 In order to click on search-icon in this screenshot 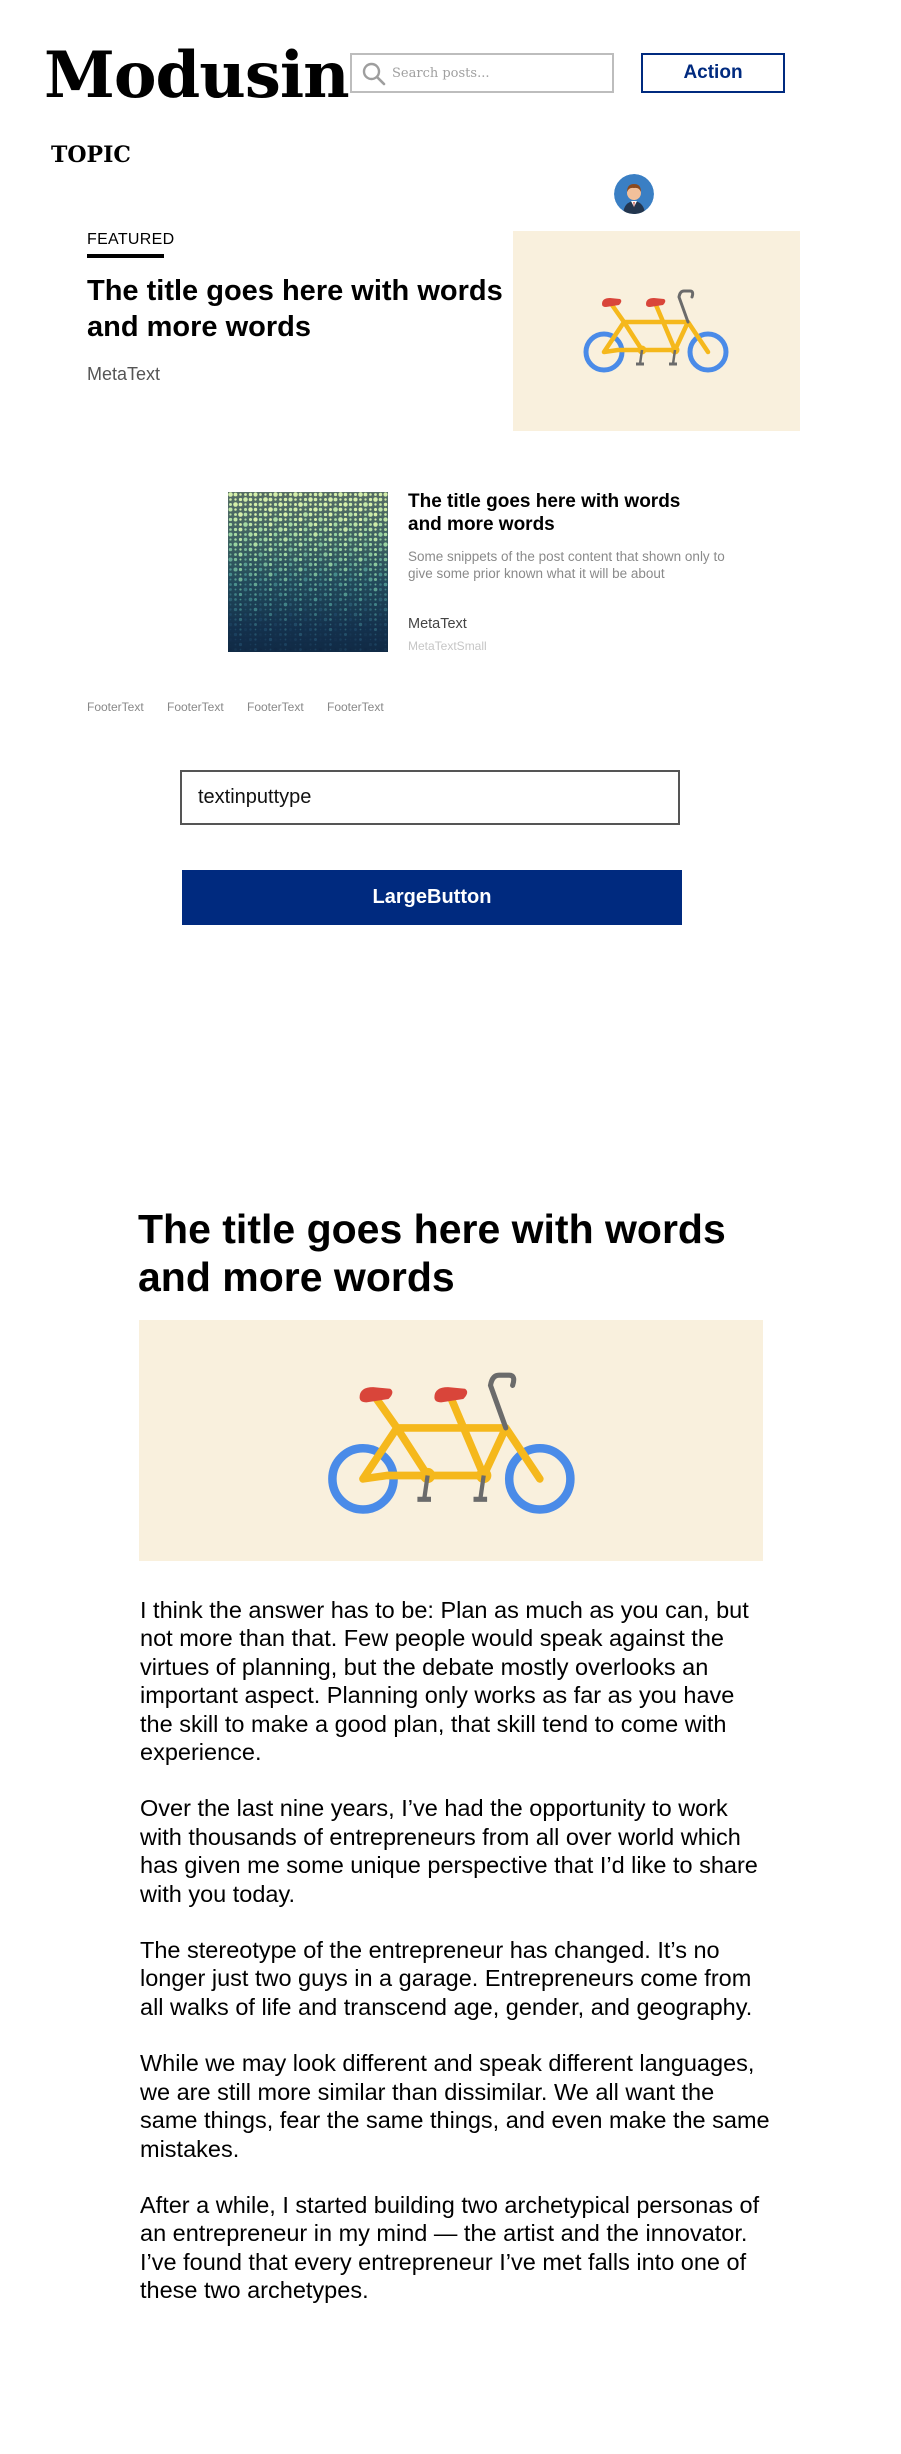, I will do `click(374, 74)`.